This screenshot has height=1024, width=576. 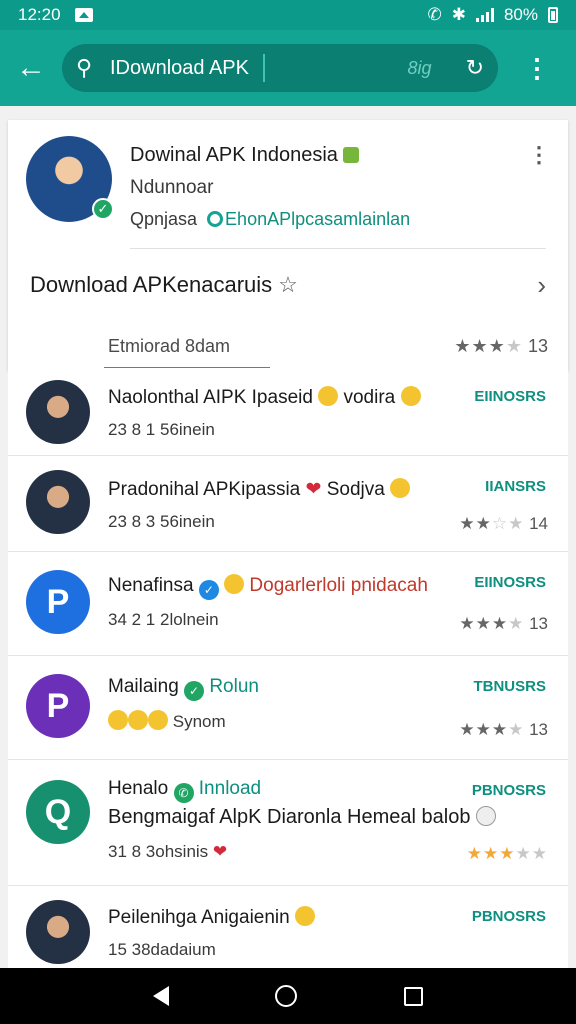 I want to click on item-meta: 23 8 1 56inein, so click(x=161, y=429).